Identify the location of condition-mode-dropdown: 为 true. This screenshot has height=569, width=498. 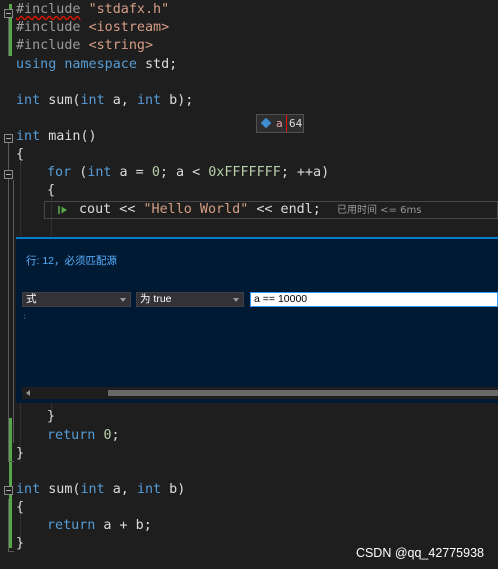
(190, 299).